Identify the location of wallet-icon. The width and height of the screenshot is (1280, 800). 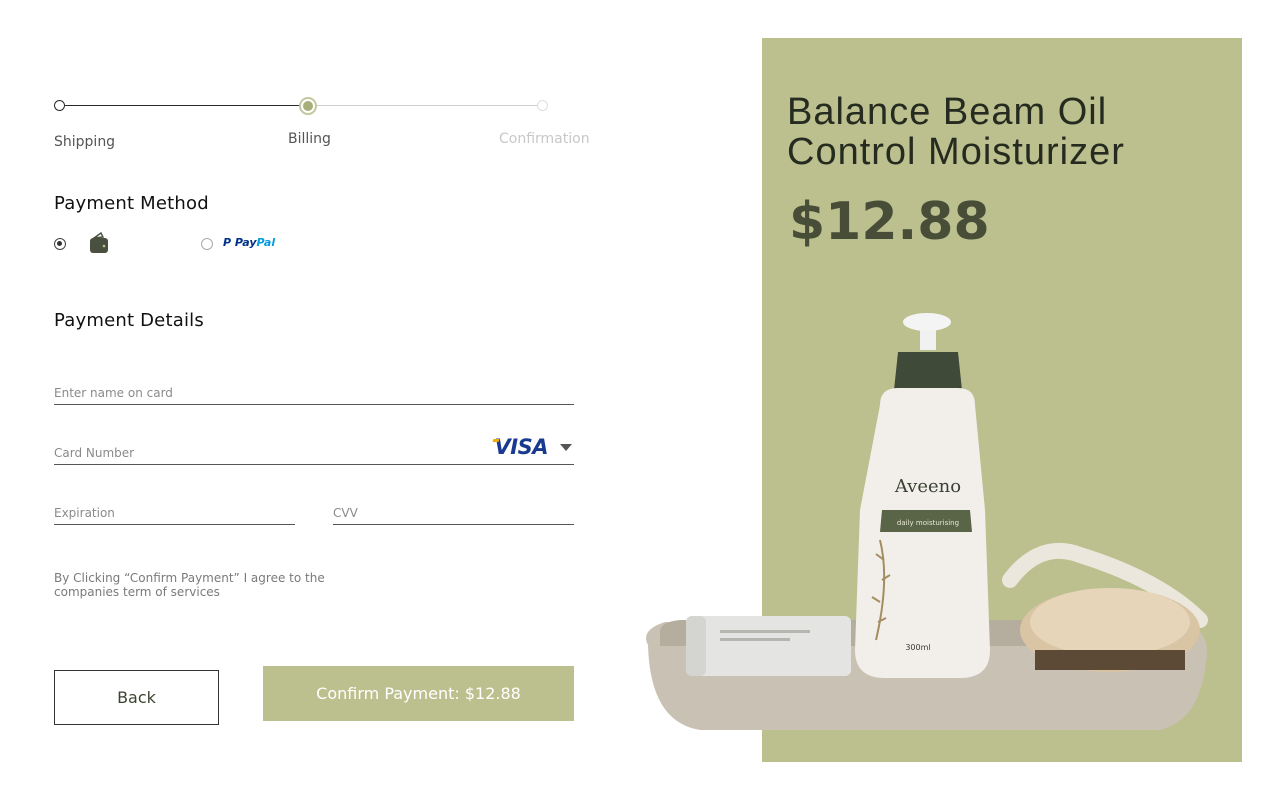
(99, 243).